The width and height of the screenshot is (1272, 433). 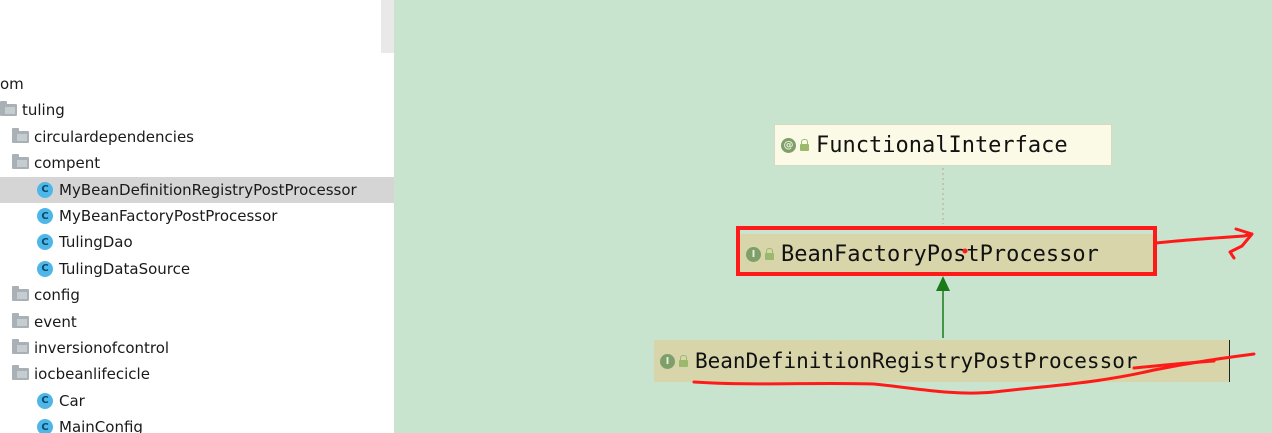 I want to click on tree-item-label: MainConfig, so click(x=101, y=425).